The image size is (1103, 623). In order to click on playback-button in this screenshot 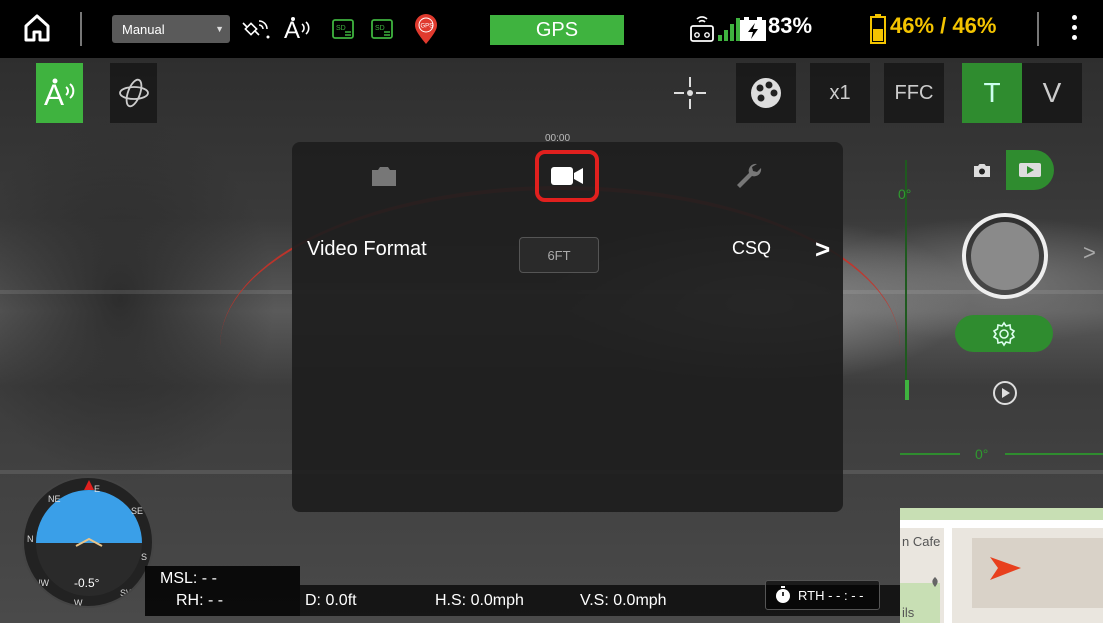, I will do `click(1005, 393)`.